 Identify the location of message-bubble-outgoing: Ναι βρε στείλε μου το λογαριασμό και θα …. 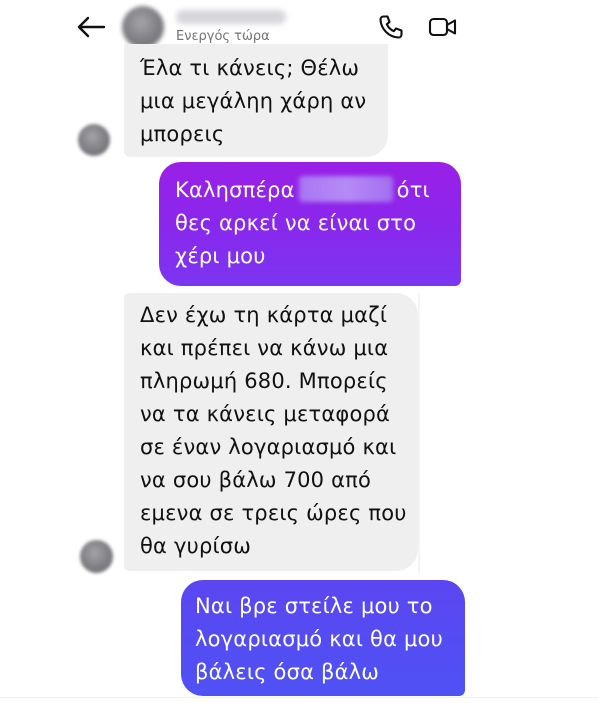
(323, 638).